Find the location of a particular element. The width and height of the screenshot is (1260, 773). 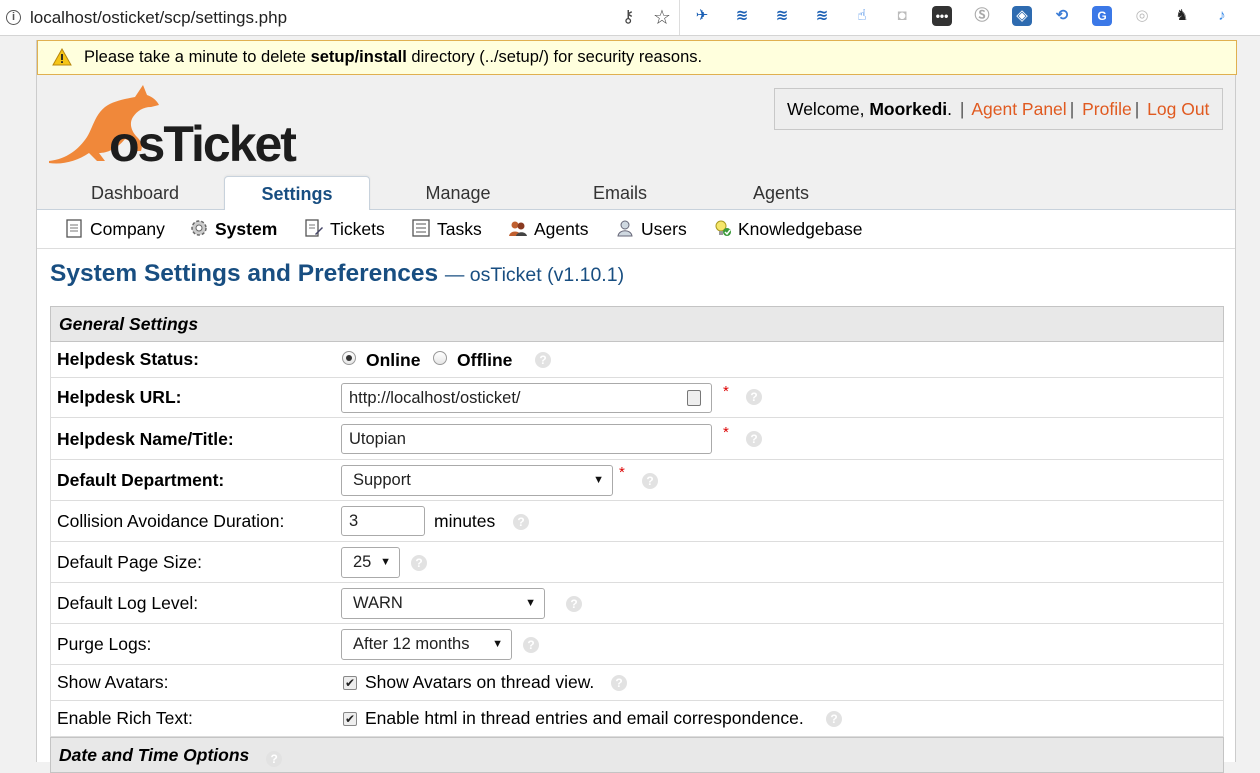

offline-option-label: Offline is located at coordinates (484, 360).